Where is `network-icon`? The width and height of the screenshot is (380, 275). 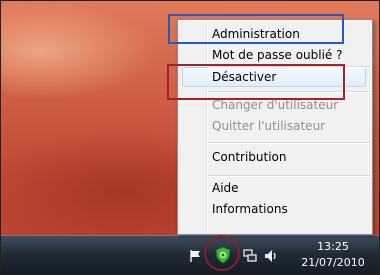 network-icon is located at coordinates (250, 256).